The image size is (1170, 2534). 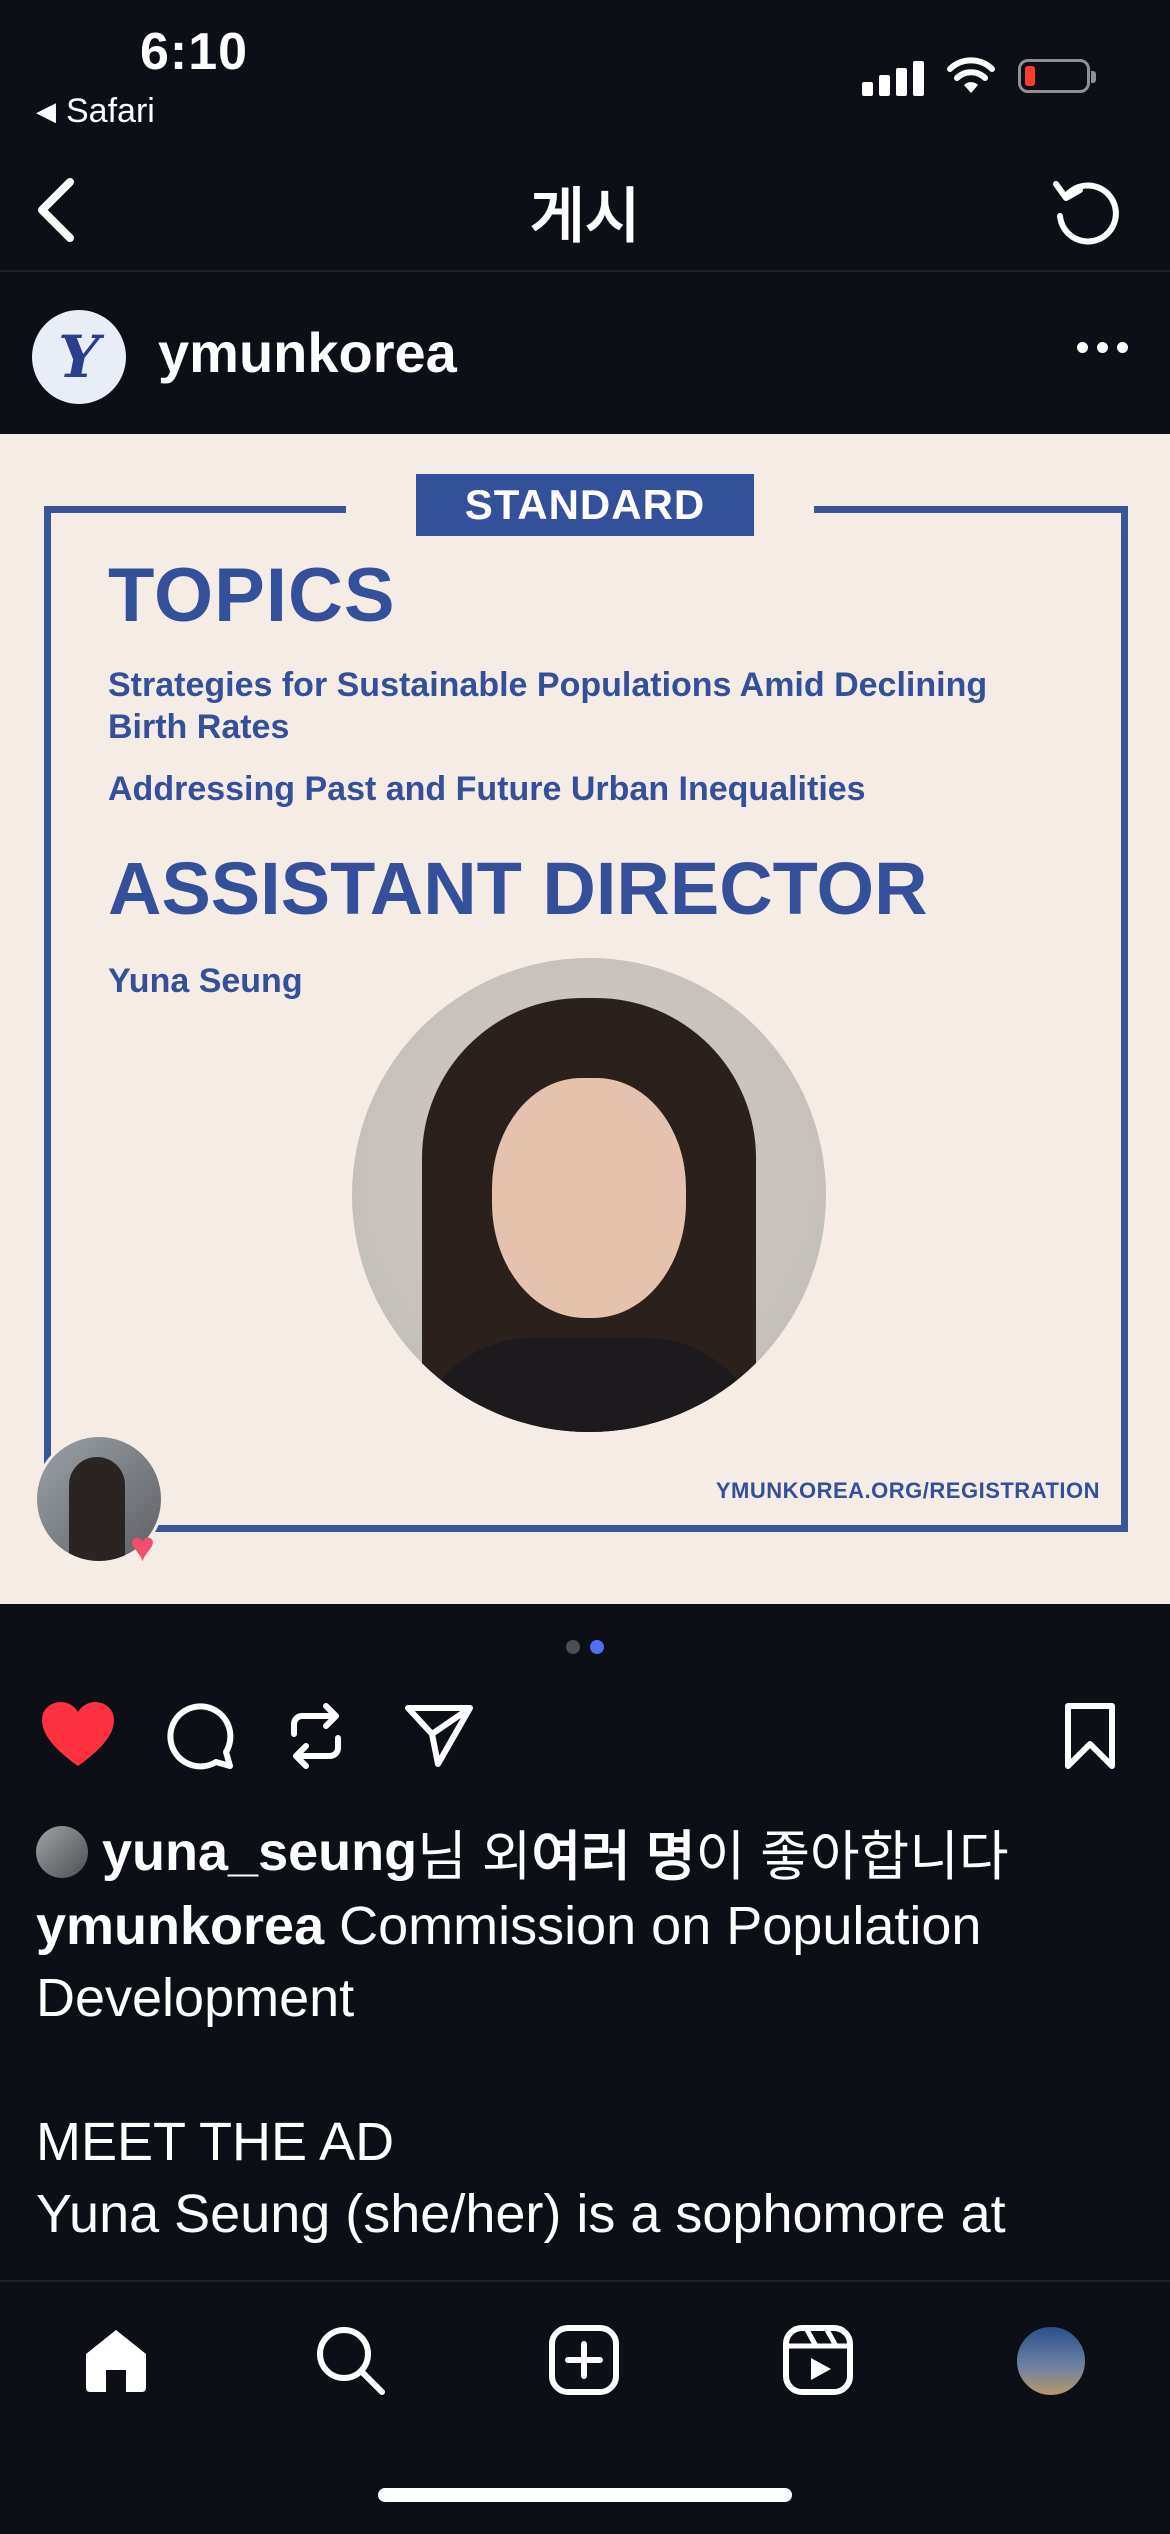 What do you see at coordinates (893, 76) in the screenshot?
I see `cellular-signal-icon` at bounding box center [893, 76].